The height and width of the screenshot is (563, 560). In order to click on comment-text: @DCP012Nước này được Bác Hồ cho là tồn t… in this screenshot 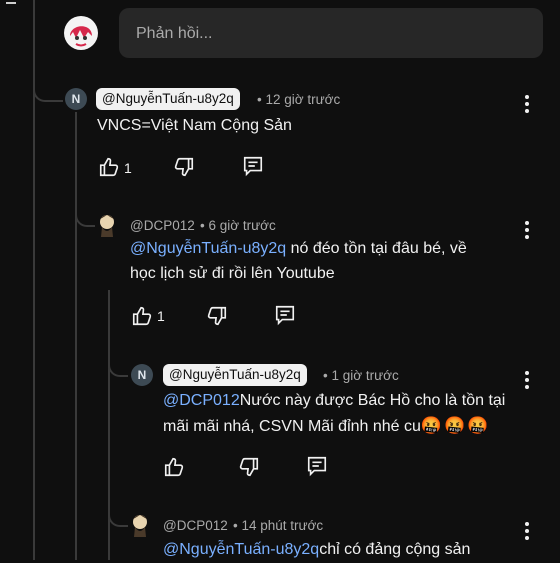, I will do `click(334, 400)`.